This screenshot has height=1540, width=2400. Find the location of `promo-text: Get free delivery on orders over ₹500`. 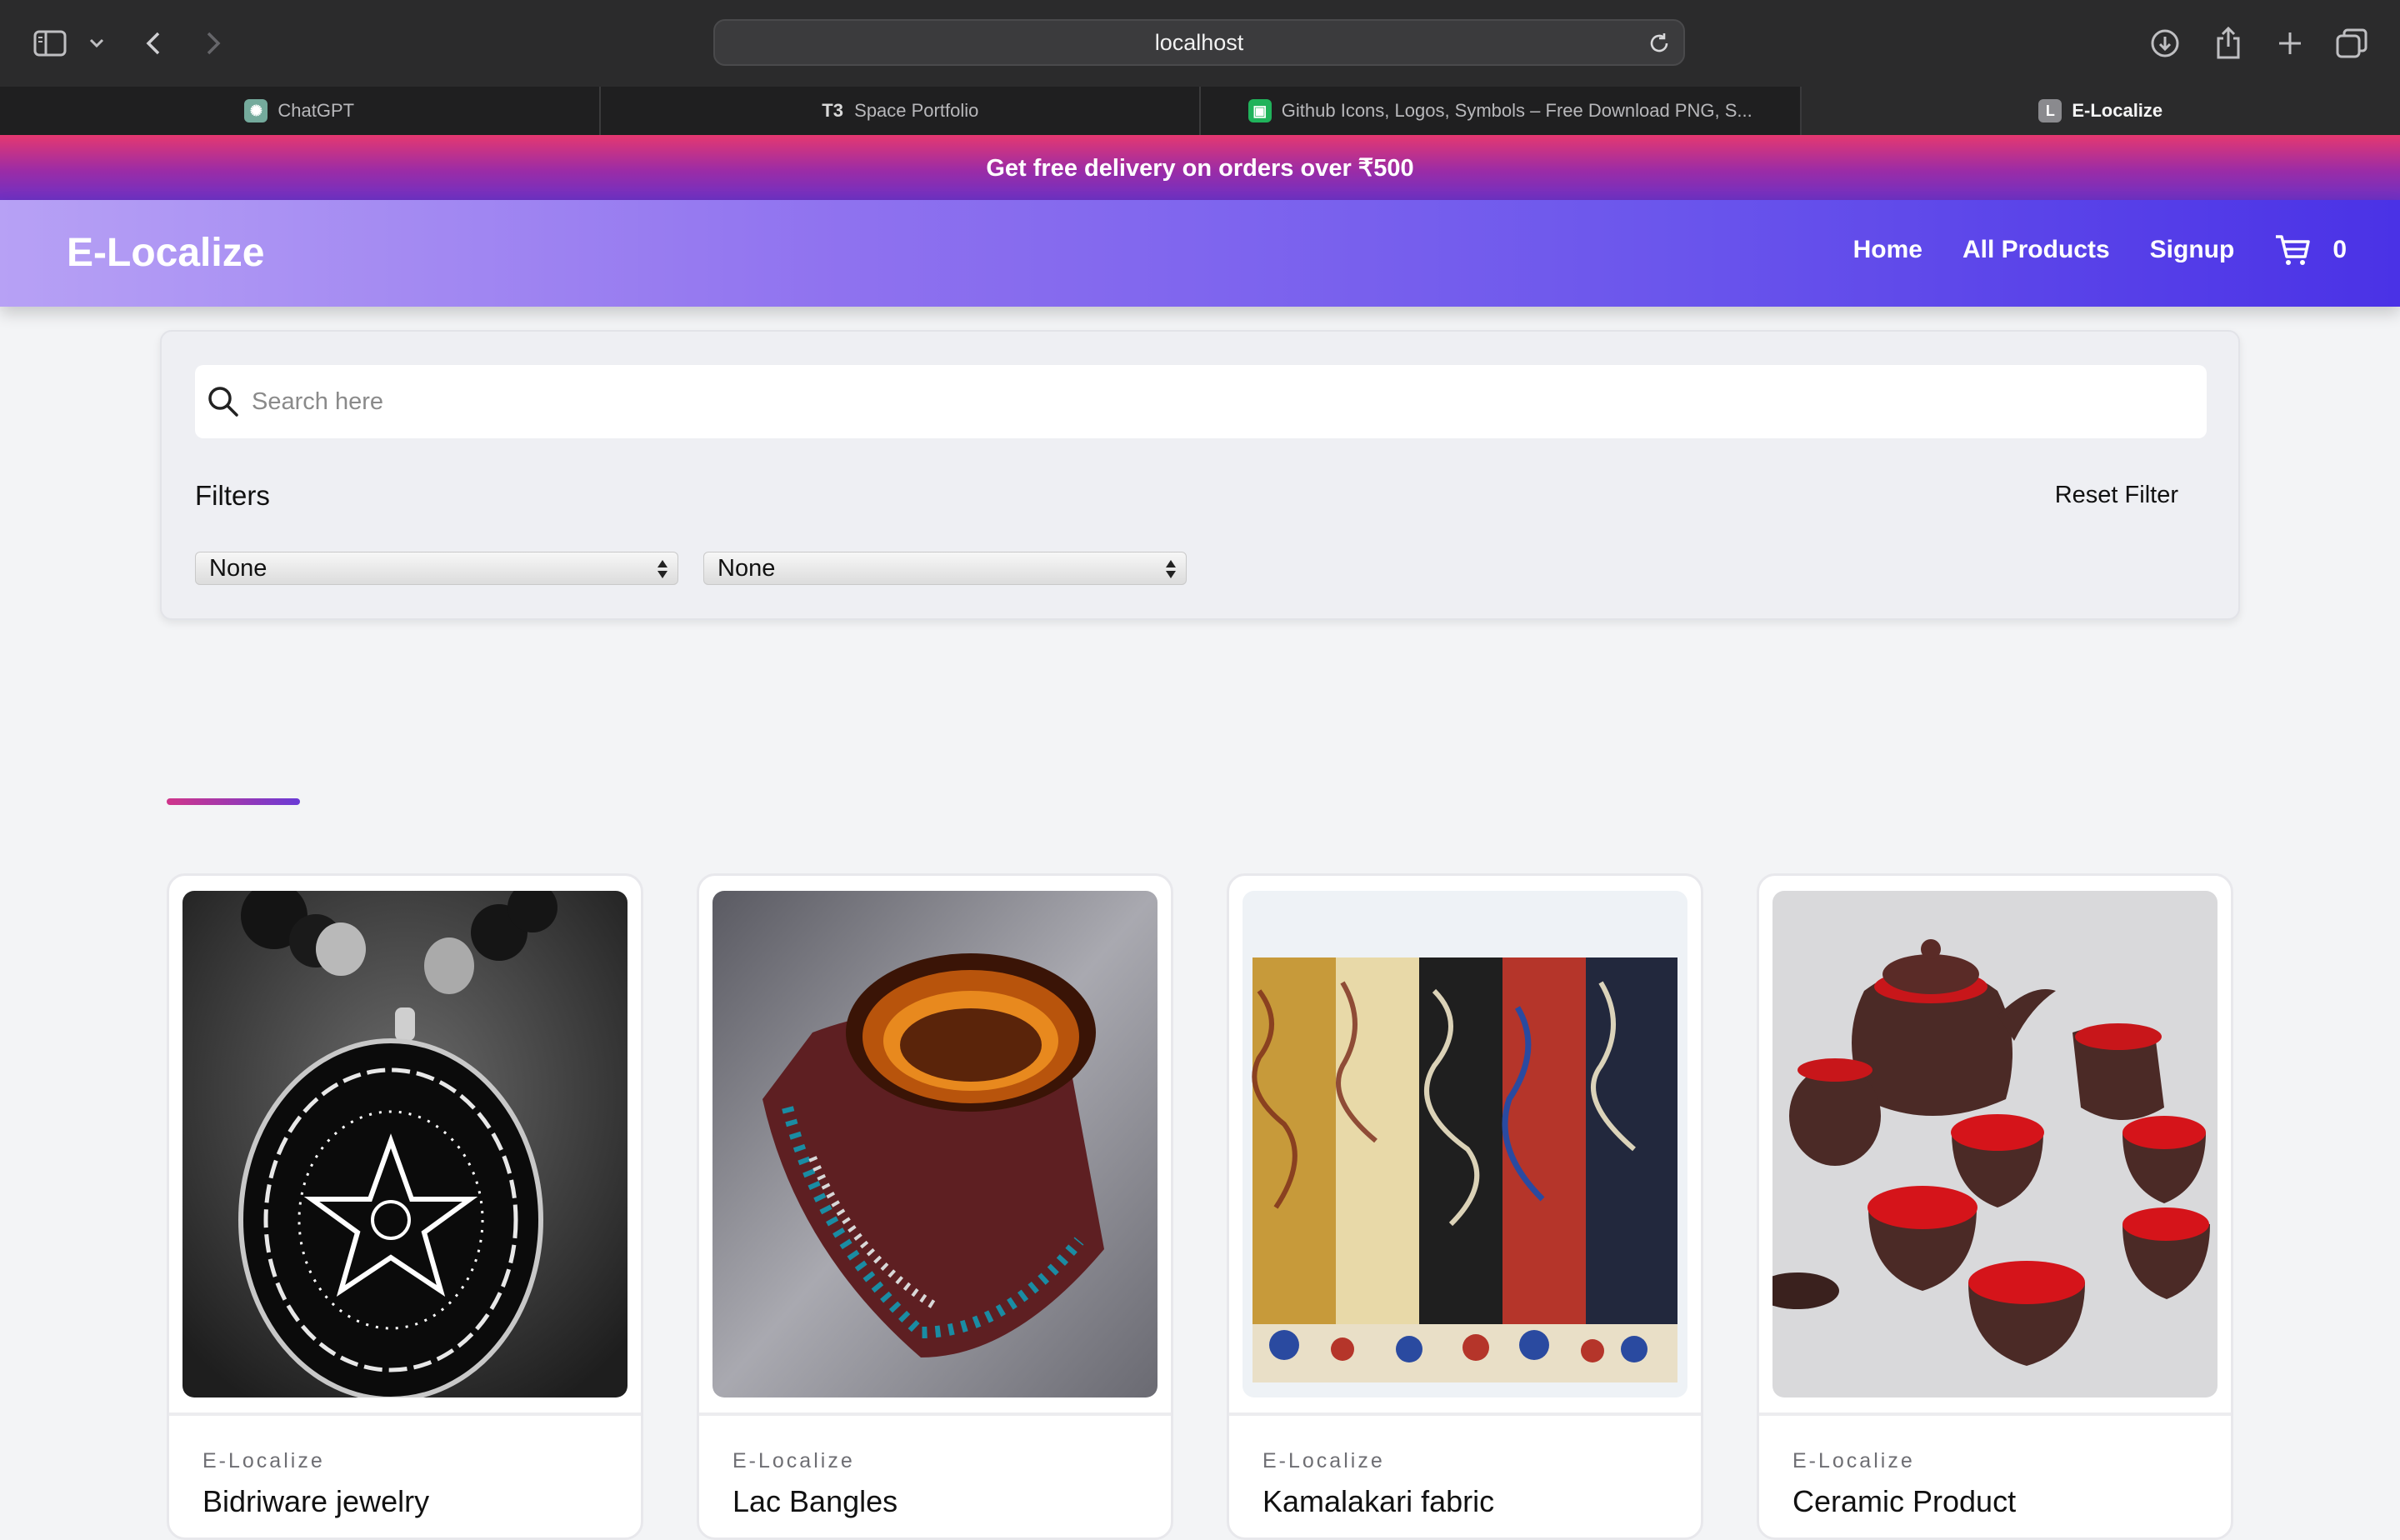

promo-text: Get free delivery on orders over ₹500 is located at coordinates (1199, 167).